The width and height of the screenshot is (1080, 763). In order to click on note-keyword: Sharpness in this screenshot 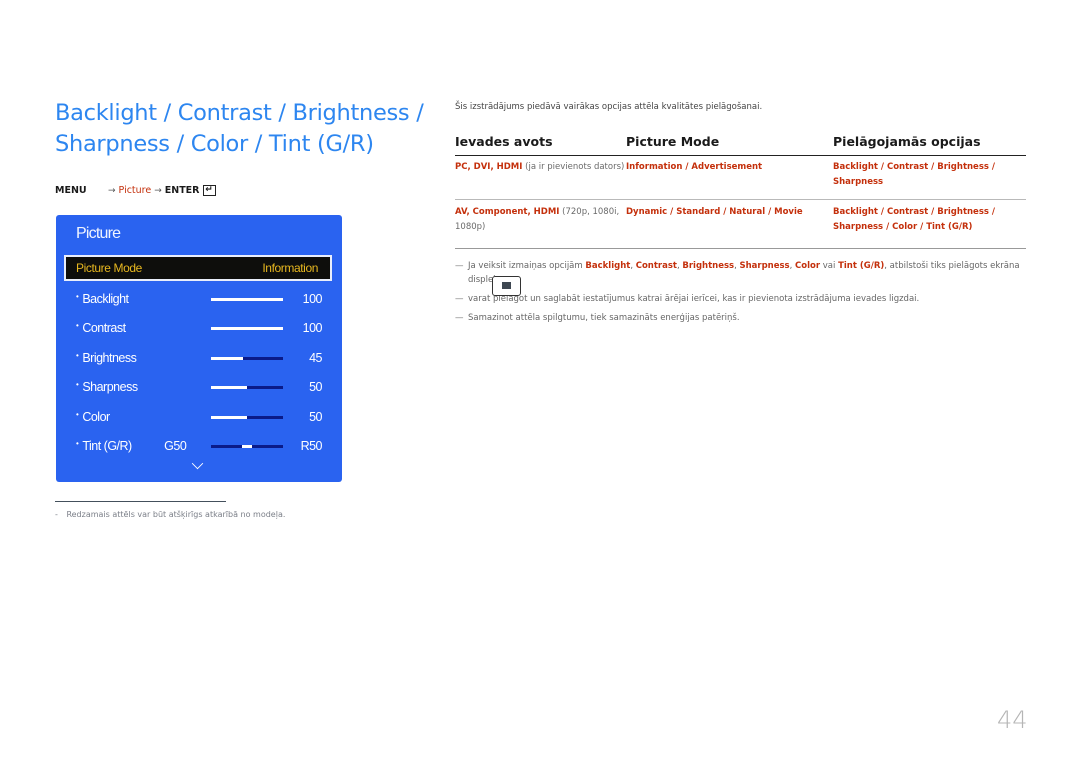, I will do `click(764, 266)`.